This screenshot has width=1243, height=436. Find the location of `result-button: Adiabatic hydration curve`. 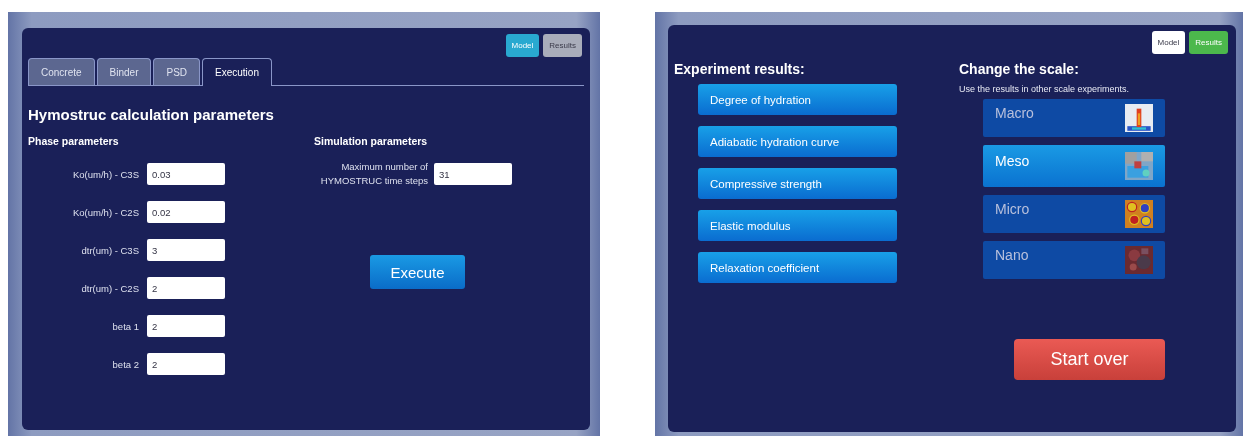

result-button: Adiabatic hydration curve is located at coordinates (797, 141).